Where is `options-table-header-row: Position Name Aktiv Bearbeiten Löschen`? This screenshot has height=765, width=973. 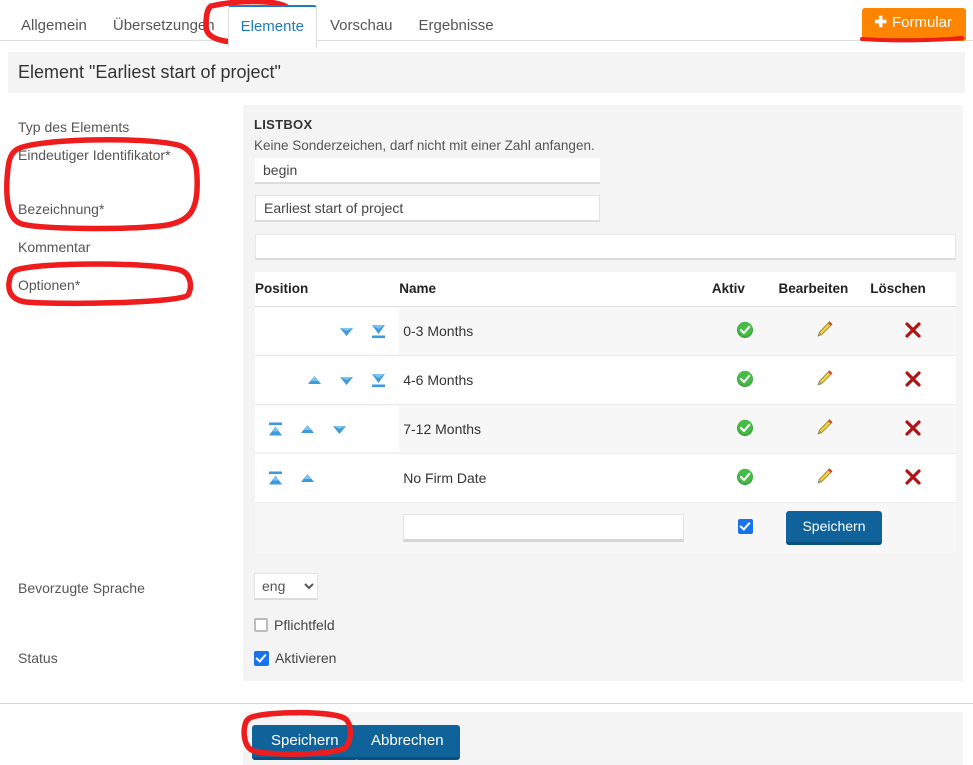 options-table-header-row: Position Name Aktiv Bearbeiten Löschen is located at coordinates (605, 289).